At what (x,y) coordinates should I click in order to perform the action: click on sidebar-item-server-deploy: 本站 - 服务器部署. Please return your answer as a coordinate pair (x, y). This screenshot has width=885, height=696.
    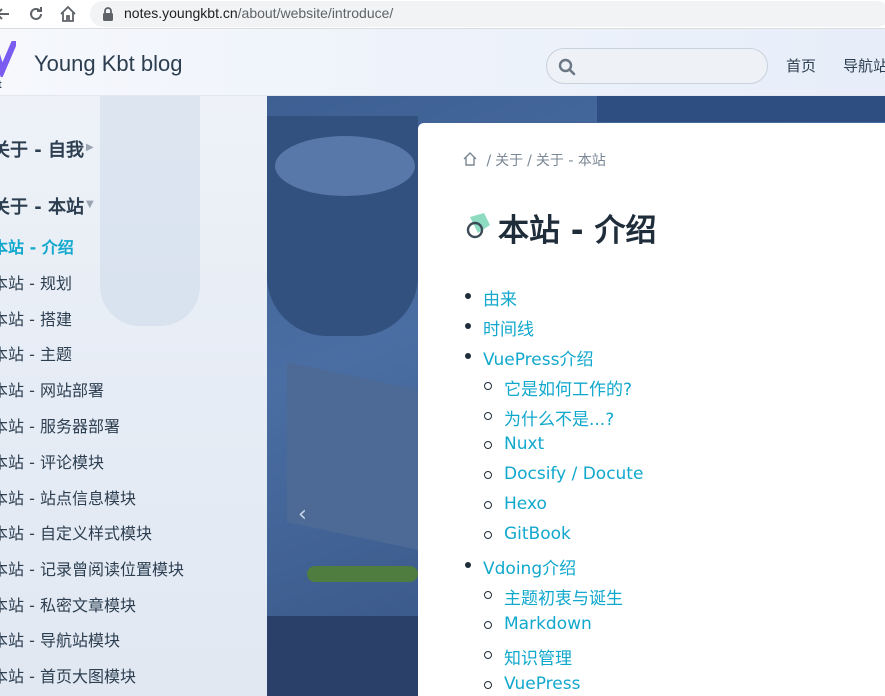
    Looking at the image, I should click on (60, 425).